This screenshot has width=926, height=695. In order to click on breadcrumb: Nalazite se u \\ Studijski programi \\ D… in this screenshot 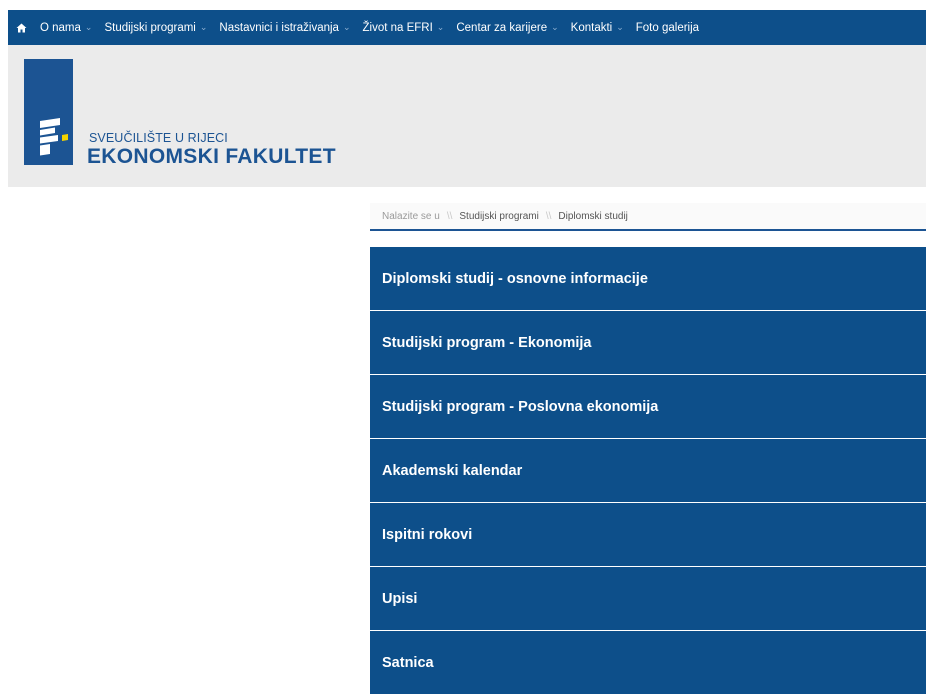, I will do `click(648, 217)`.